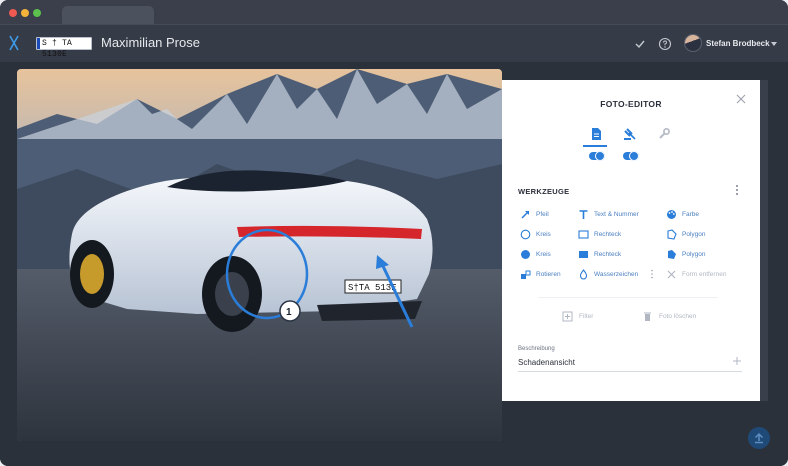 This screenshot has height=466, width=788. What do you see at coordinates (671, 214) in the screenshot?
I see `palette-icon` at bounding box center [671, 214].